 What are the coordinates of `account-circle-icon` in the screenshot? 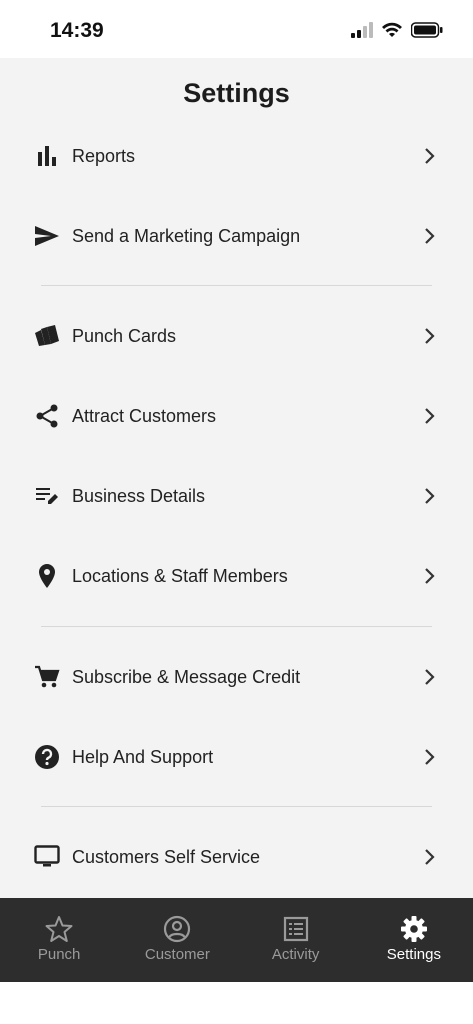 It's located at (177, 929).